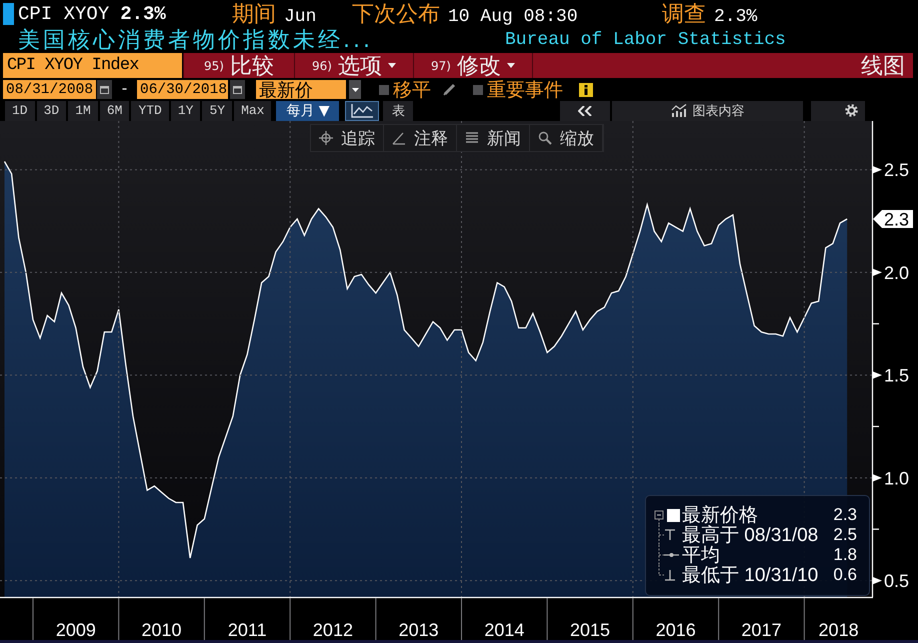  Describe the element at coordinates (51, 110) in the screenshot. I see `period-button: 3D` at that location.